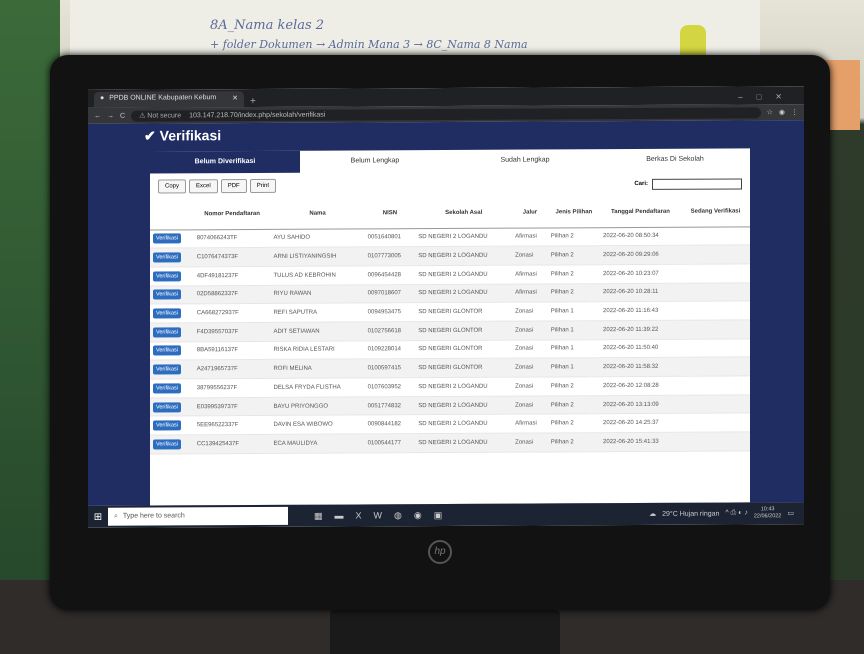 The height and width of the screenshot is (654, 864). I want to click on column-header: Tanggal Pendaftaran, so click(640, 212).